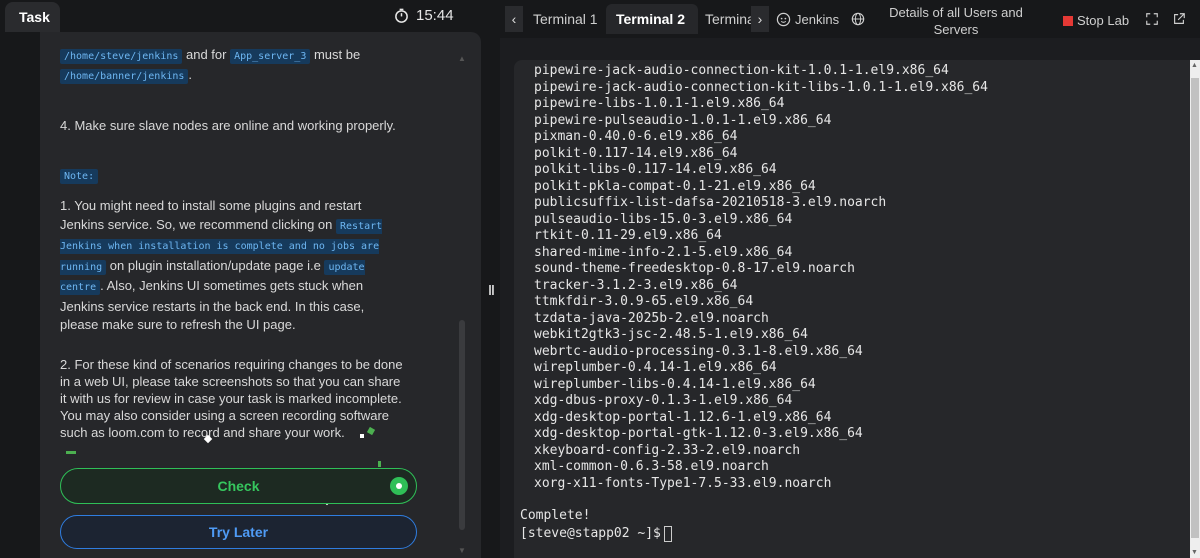  I want to click on tab-terminal-1: Terminal 1, so click(565, 19).